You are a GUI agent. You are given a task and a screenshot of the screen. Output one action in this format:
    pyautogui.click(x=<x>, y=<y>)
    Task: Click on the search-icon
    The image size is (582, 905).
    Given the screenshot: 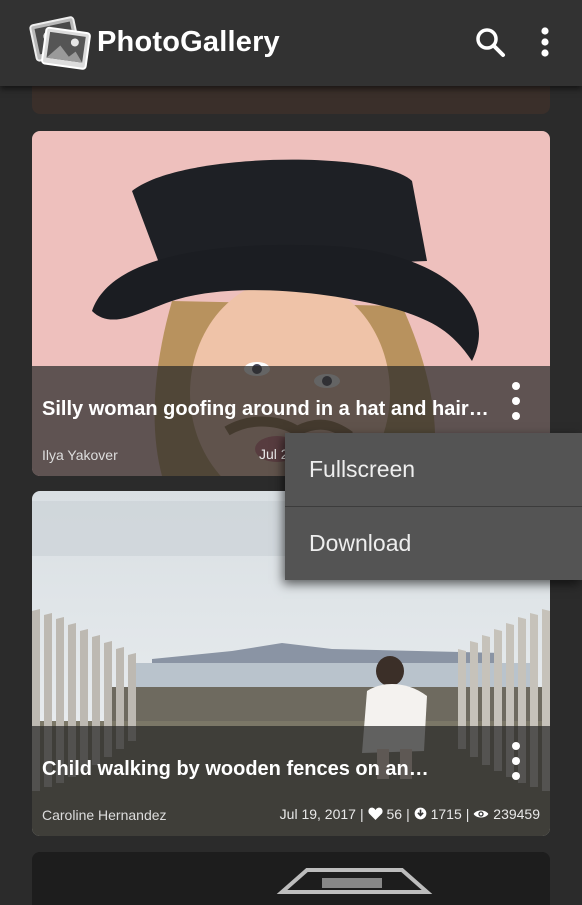 What is the action you would take?
    pyautogui.click(x=490, y=42)
    